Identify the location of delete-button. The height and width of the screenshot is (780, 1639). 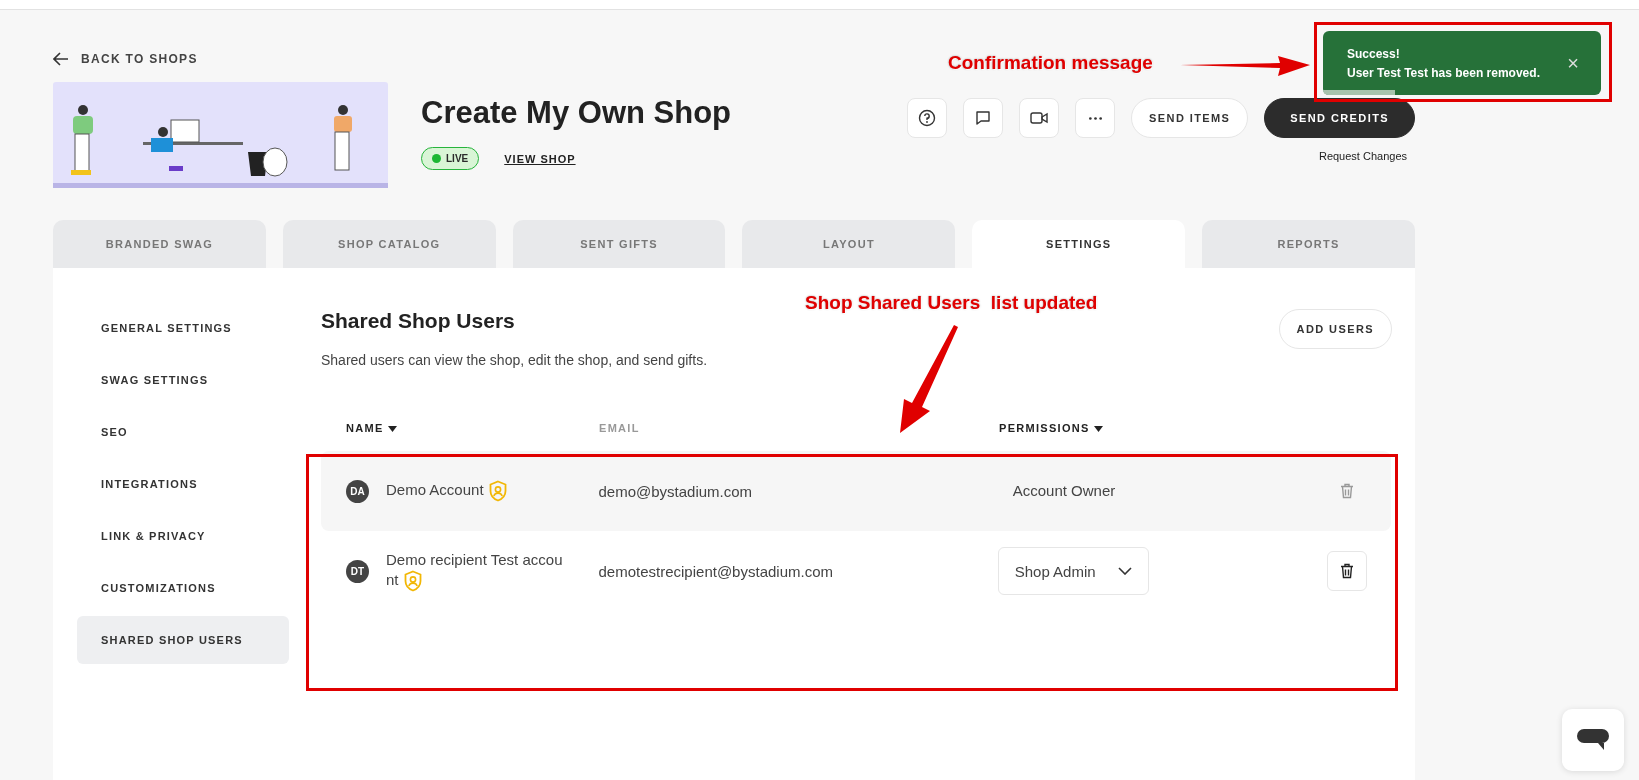
(1347, 571).